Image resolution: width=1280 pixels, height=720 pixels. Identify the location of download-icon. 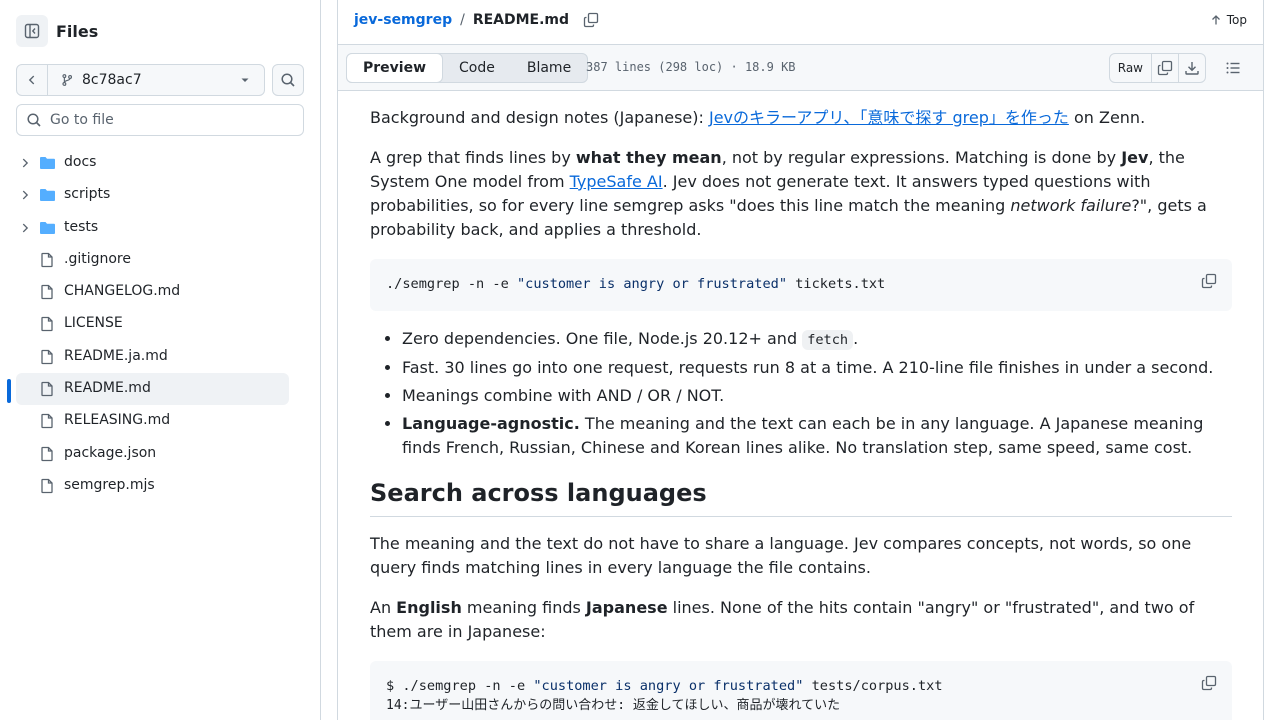
(1192, 68).